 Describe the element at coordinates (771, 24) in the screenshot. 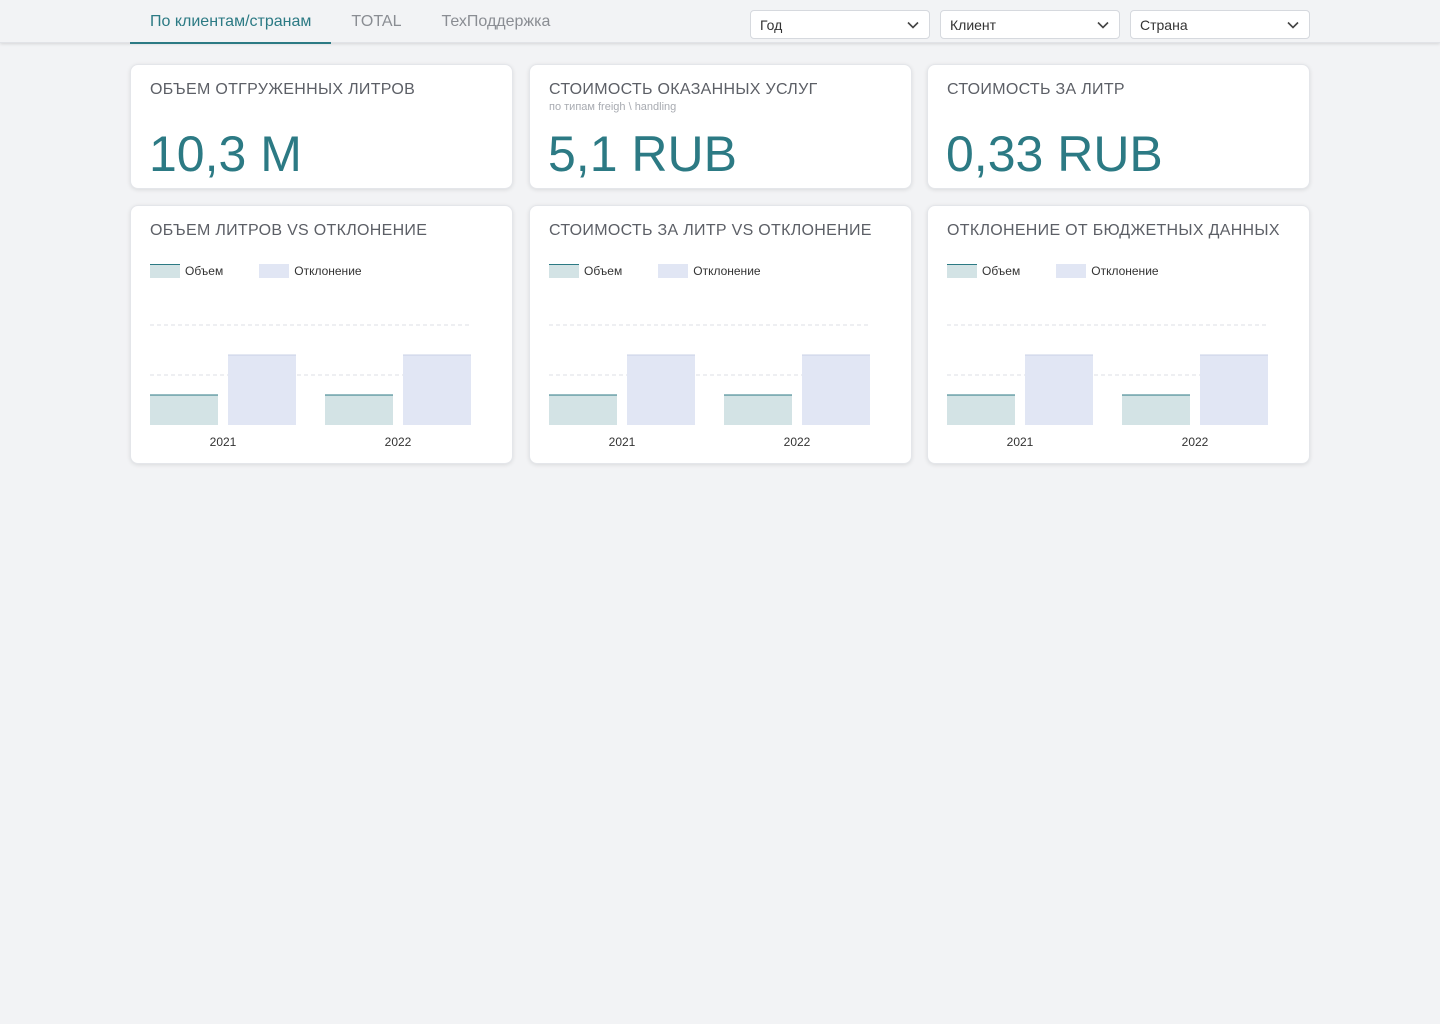

I see `year-filter-label: Год` at that location.